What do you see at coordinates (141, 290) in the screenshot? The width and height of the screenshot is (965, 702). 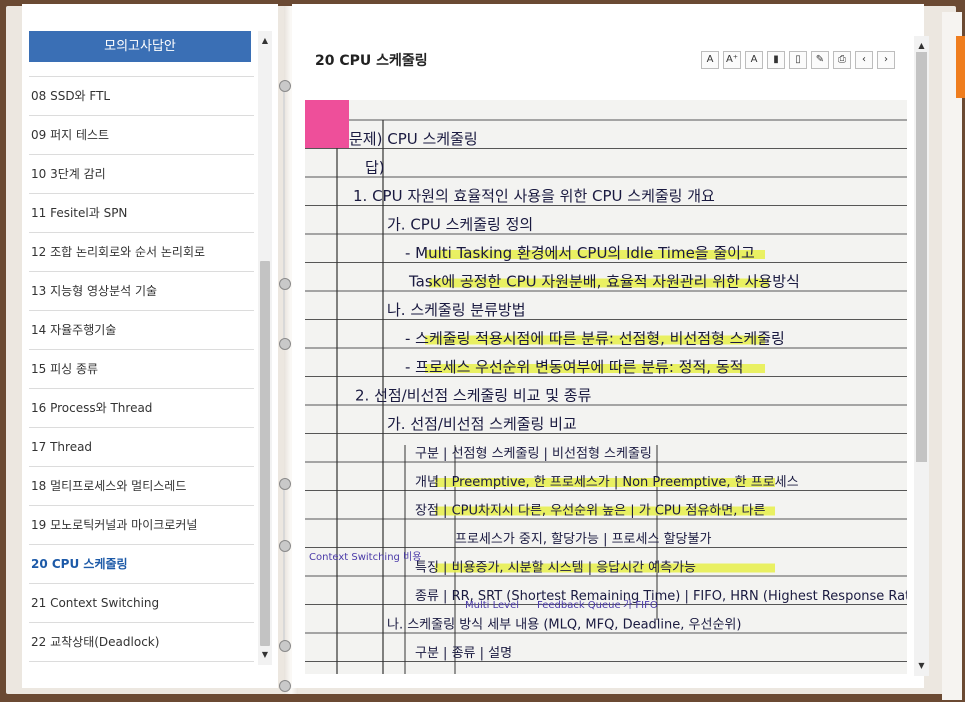 I see `toc-item: 13 지능형 영상분석 기술` at bounding box center [141, 290].